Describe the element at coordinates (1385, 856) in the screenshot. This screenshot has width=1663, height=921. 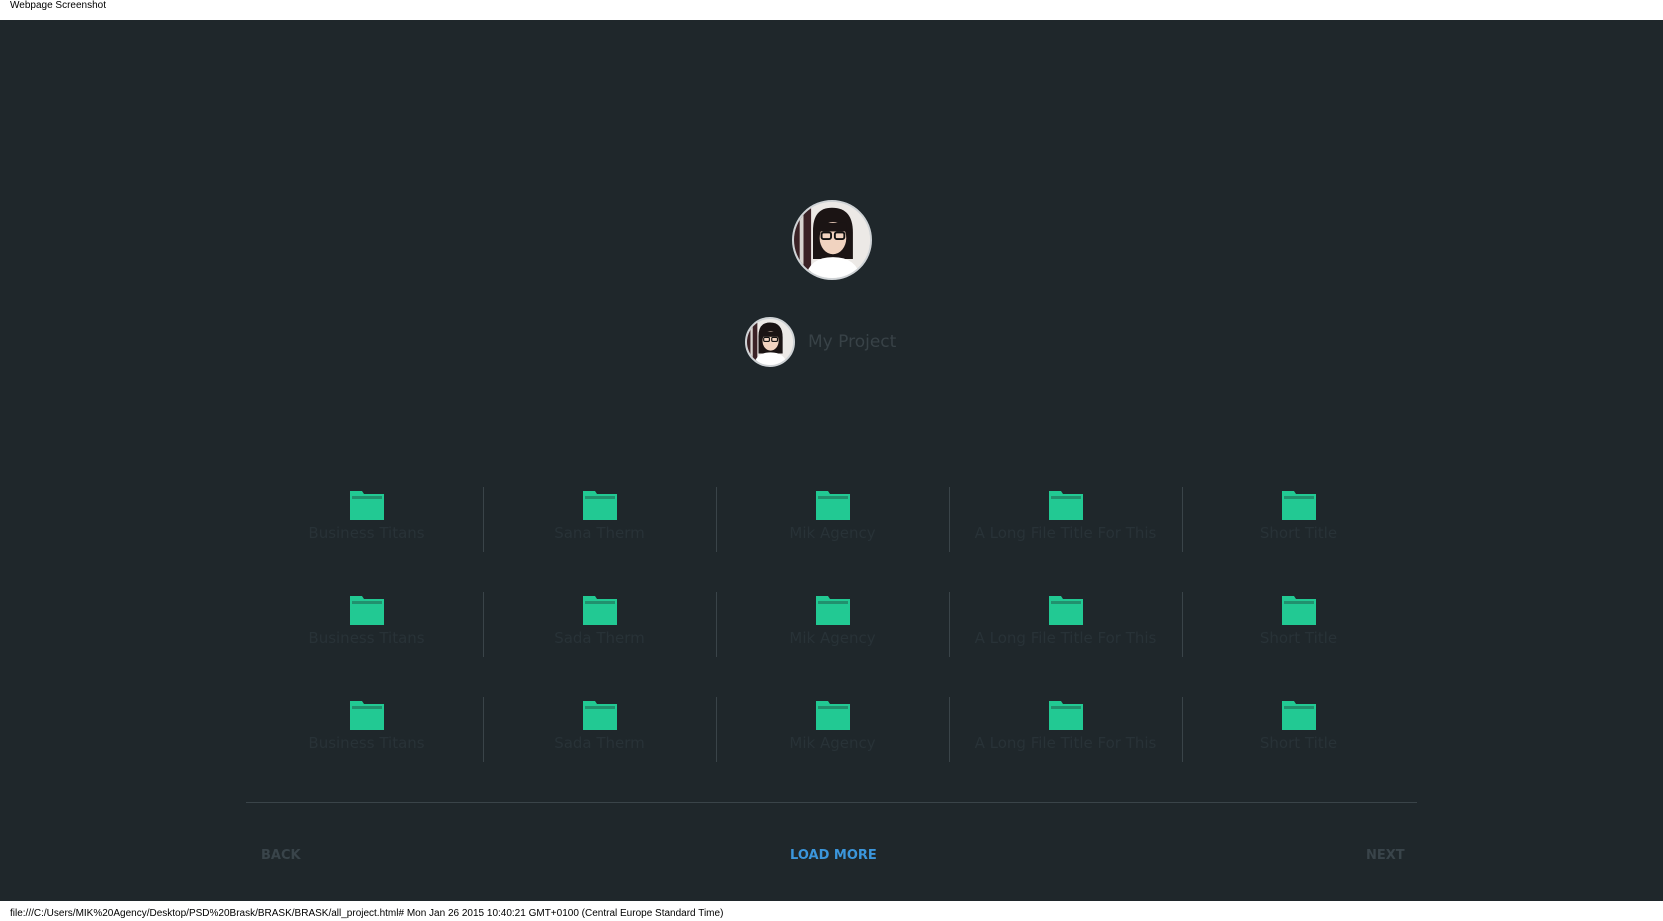
I see `next-link: NEXT` at that location.